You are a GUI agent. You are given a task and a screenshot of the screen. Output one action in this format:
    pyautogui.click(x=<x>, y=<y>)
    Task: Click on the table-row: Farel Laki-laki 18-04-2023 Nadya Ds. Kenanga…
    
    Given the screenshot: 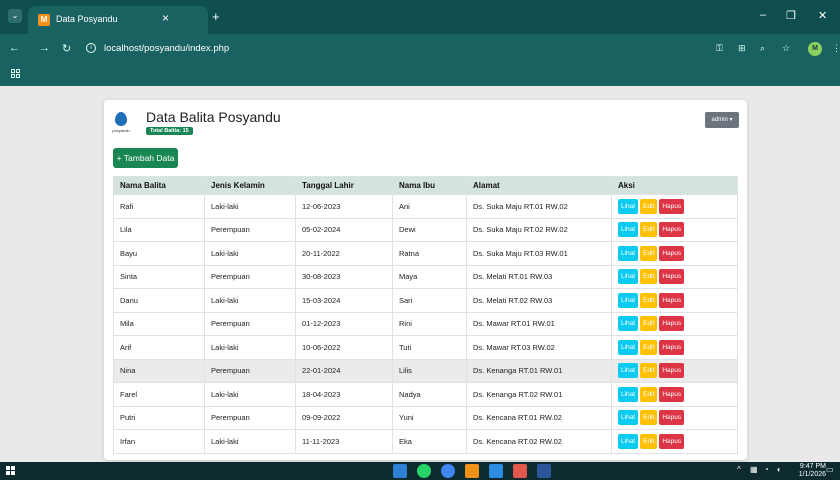 What is the action you would take?
    pyautogui.click(x=425, y=394)
    